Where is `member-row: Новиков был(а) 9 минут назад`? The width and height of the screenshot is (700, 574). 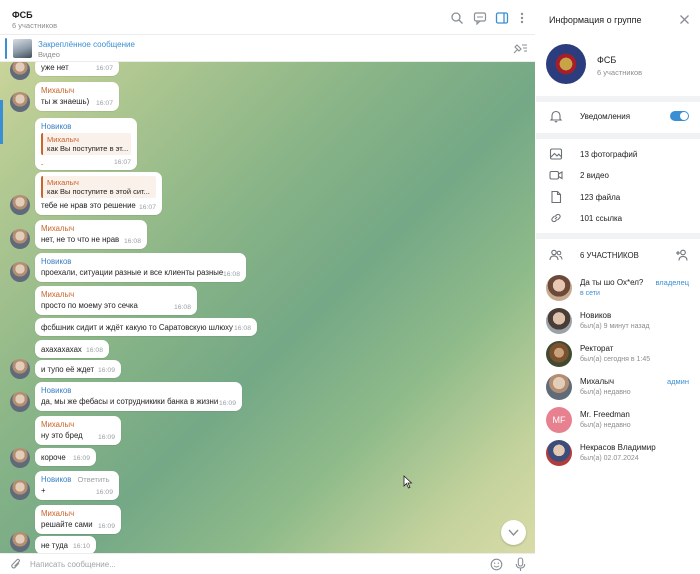 member-row: Новиков был(а) 9 минут назад is located at coordinates (618, 321).